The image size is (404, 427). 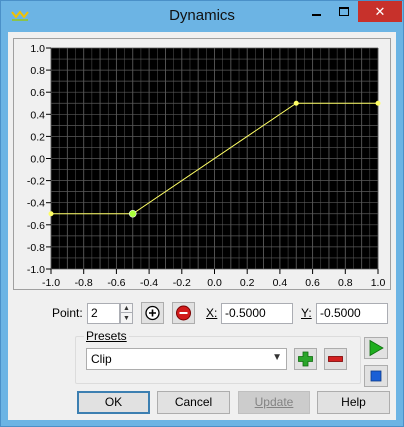 I want to click on point-spinner: ▲ ▼, so click(x=126, y=313).